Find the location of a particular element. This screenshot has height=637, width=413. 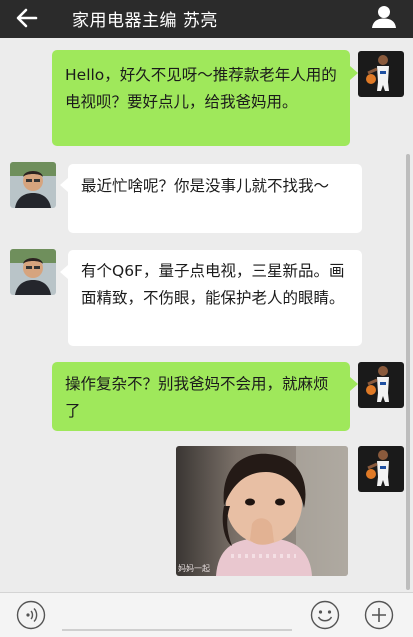

arrow-left-icon is located at coordinates (27, 18).